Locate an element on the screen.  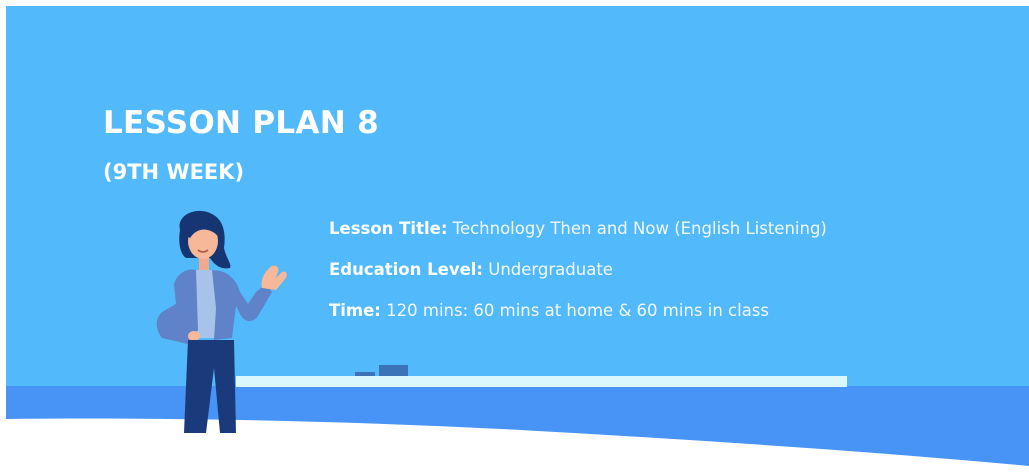
education-level-label: Education Level: is located at coordinates (406, 269).